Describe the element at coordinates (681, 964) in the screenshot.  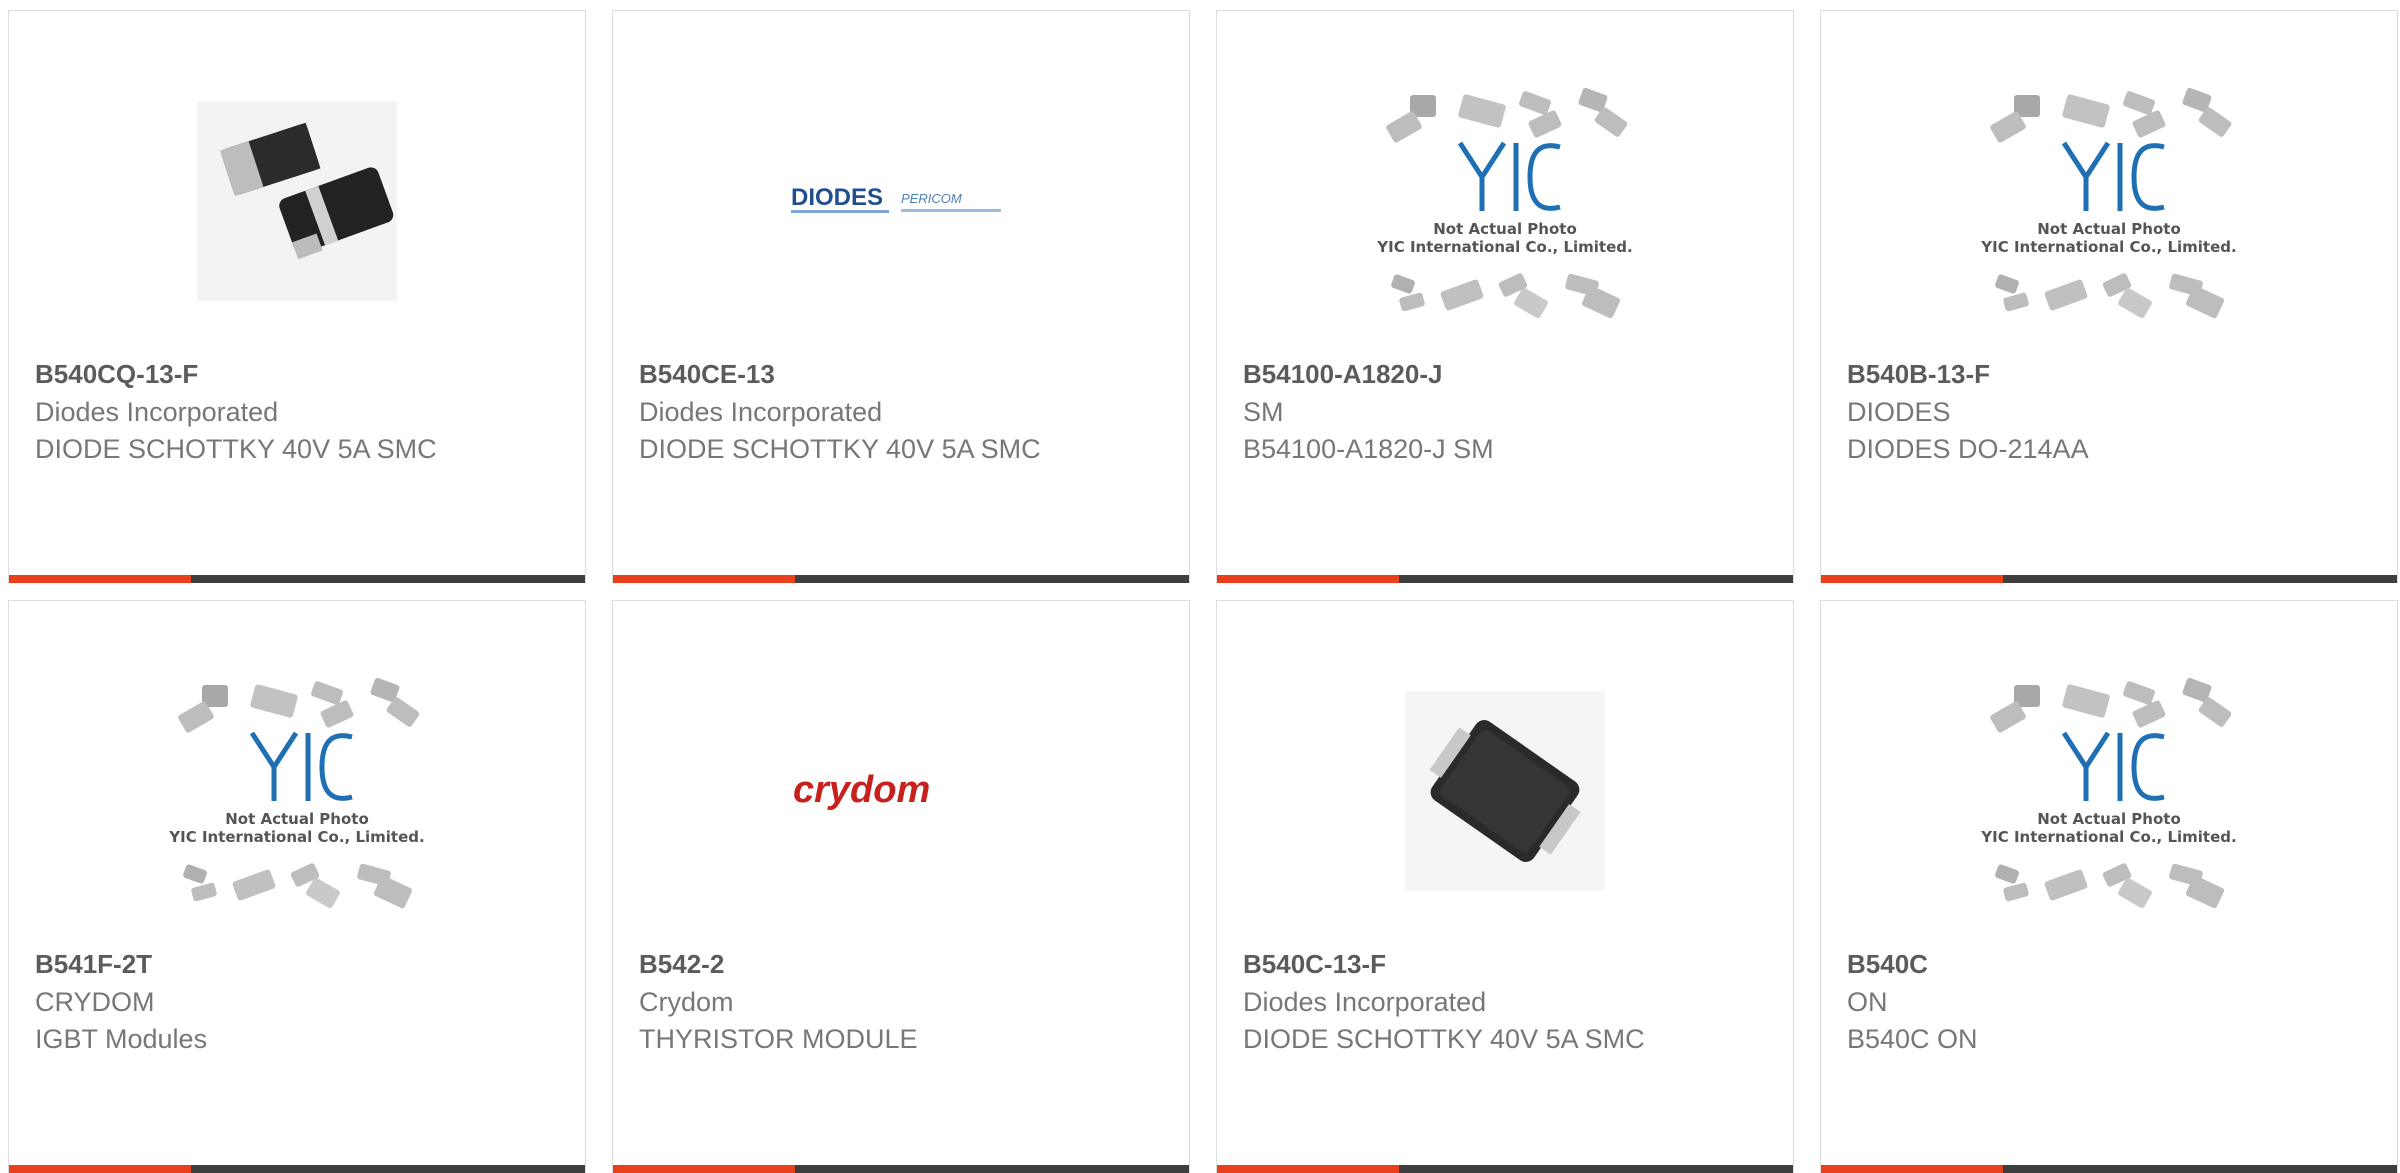
I see `part-number: B542-2` at that location.